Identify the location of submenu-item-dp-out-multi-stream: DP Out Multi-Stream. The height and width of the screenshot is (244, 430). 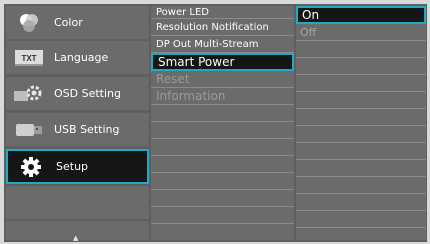
(222, 44).